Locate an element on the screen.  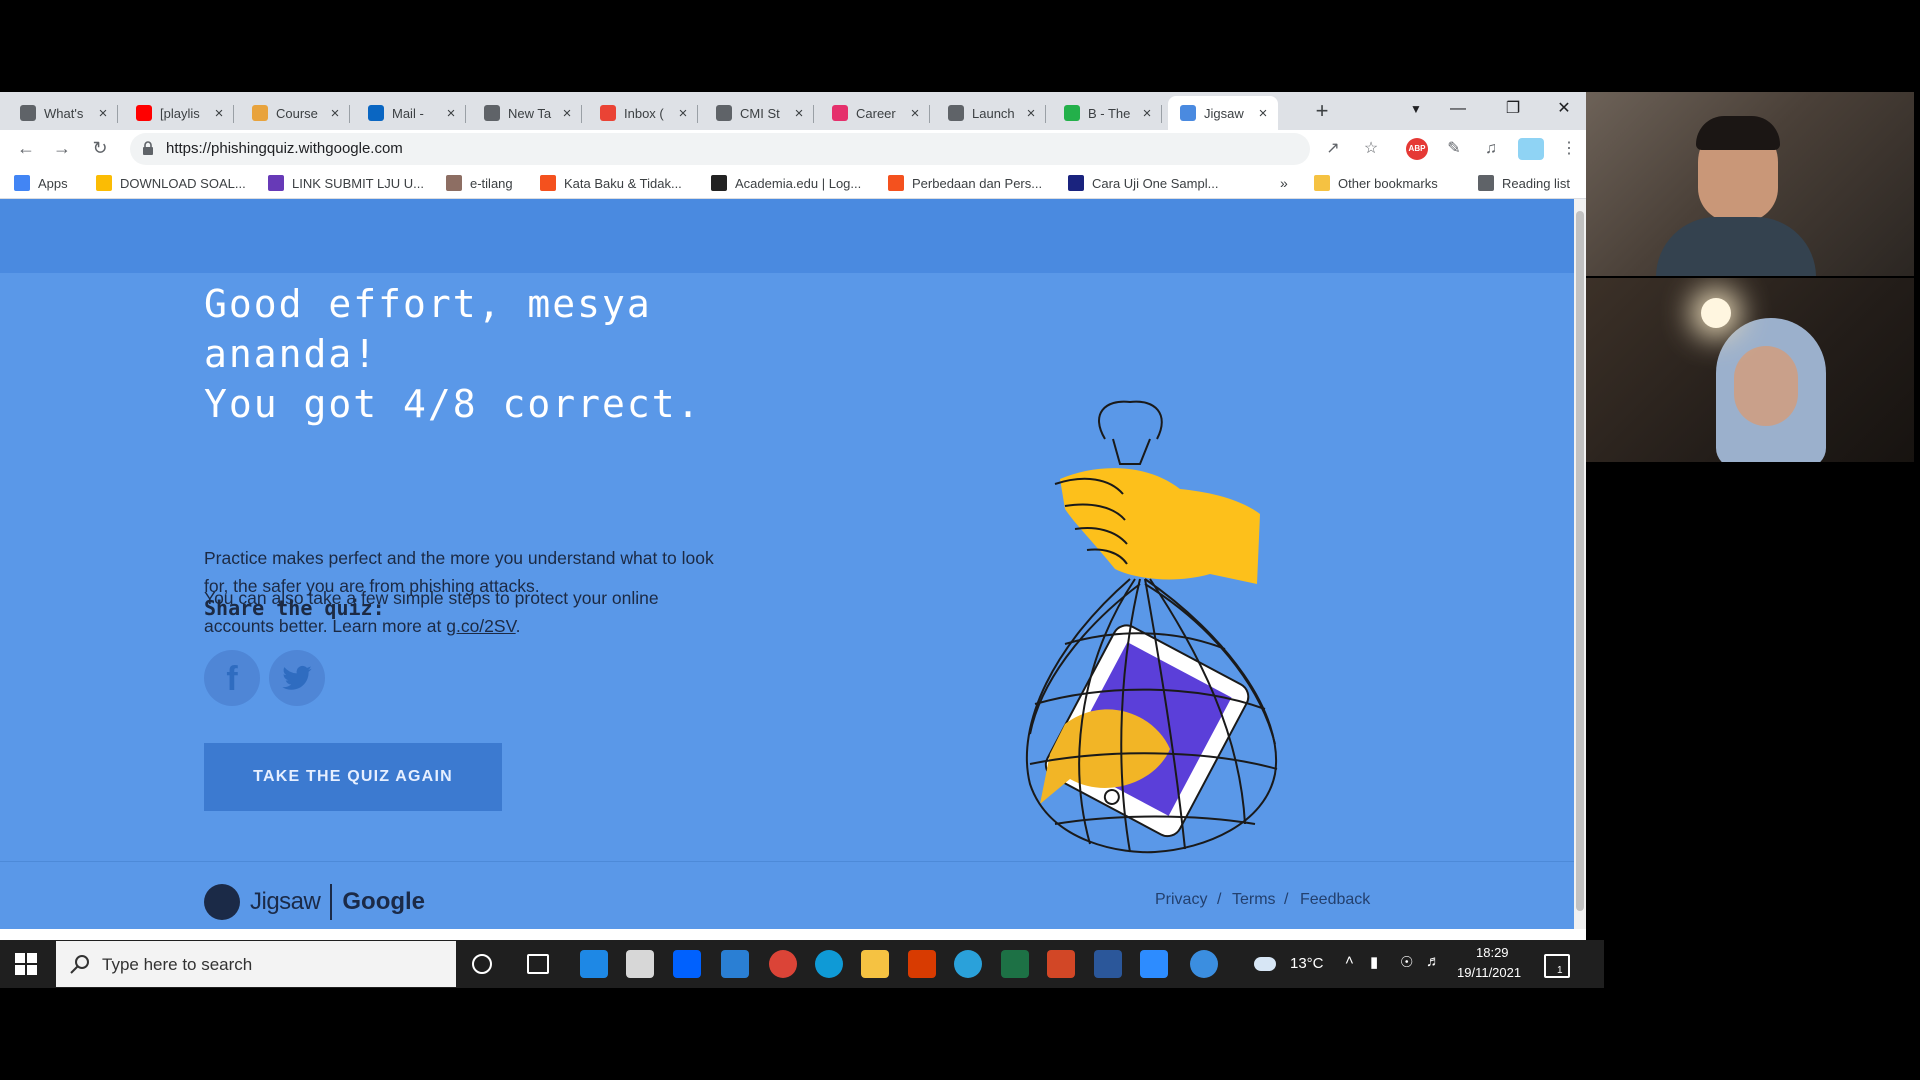
tab-title: Career is located at coordinates (876, 113).